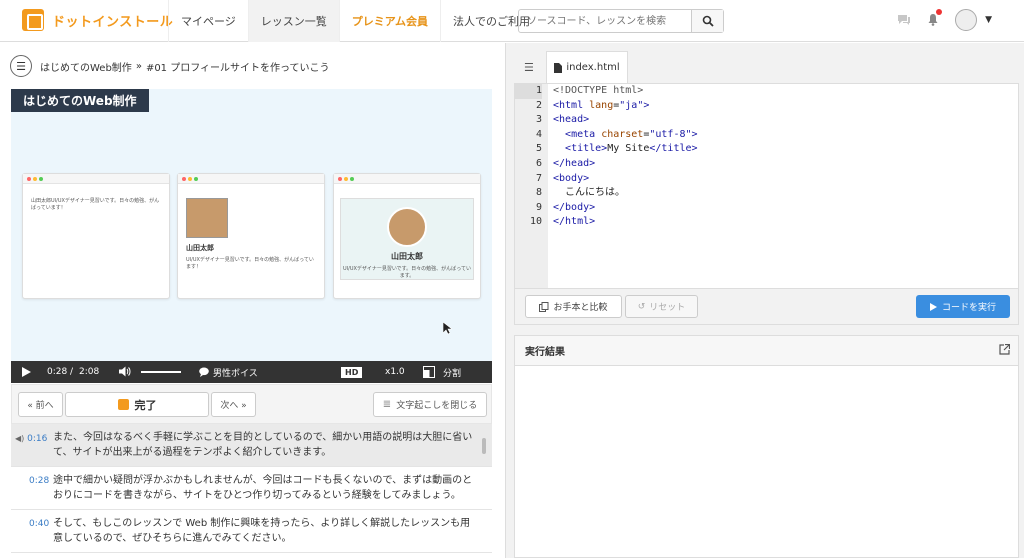 Image resolution: width=1024 pixels, height=558 pixels. What do you see at coordinates (40, 404) in the screenshot?
I see `prev-button: « 前へ` at bounding box center [40, 404].